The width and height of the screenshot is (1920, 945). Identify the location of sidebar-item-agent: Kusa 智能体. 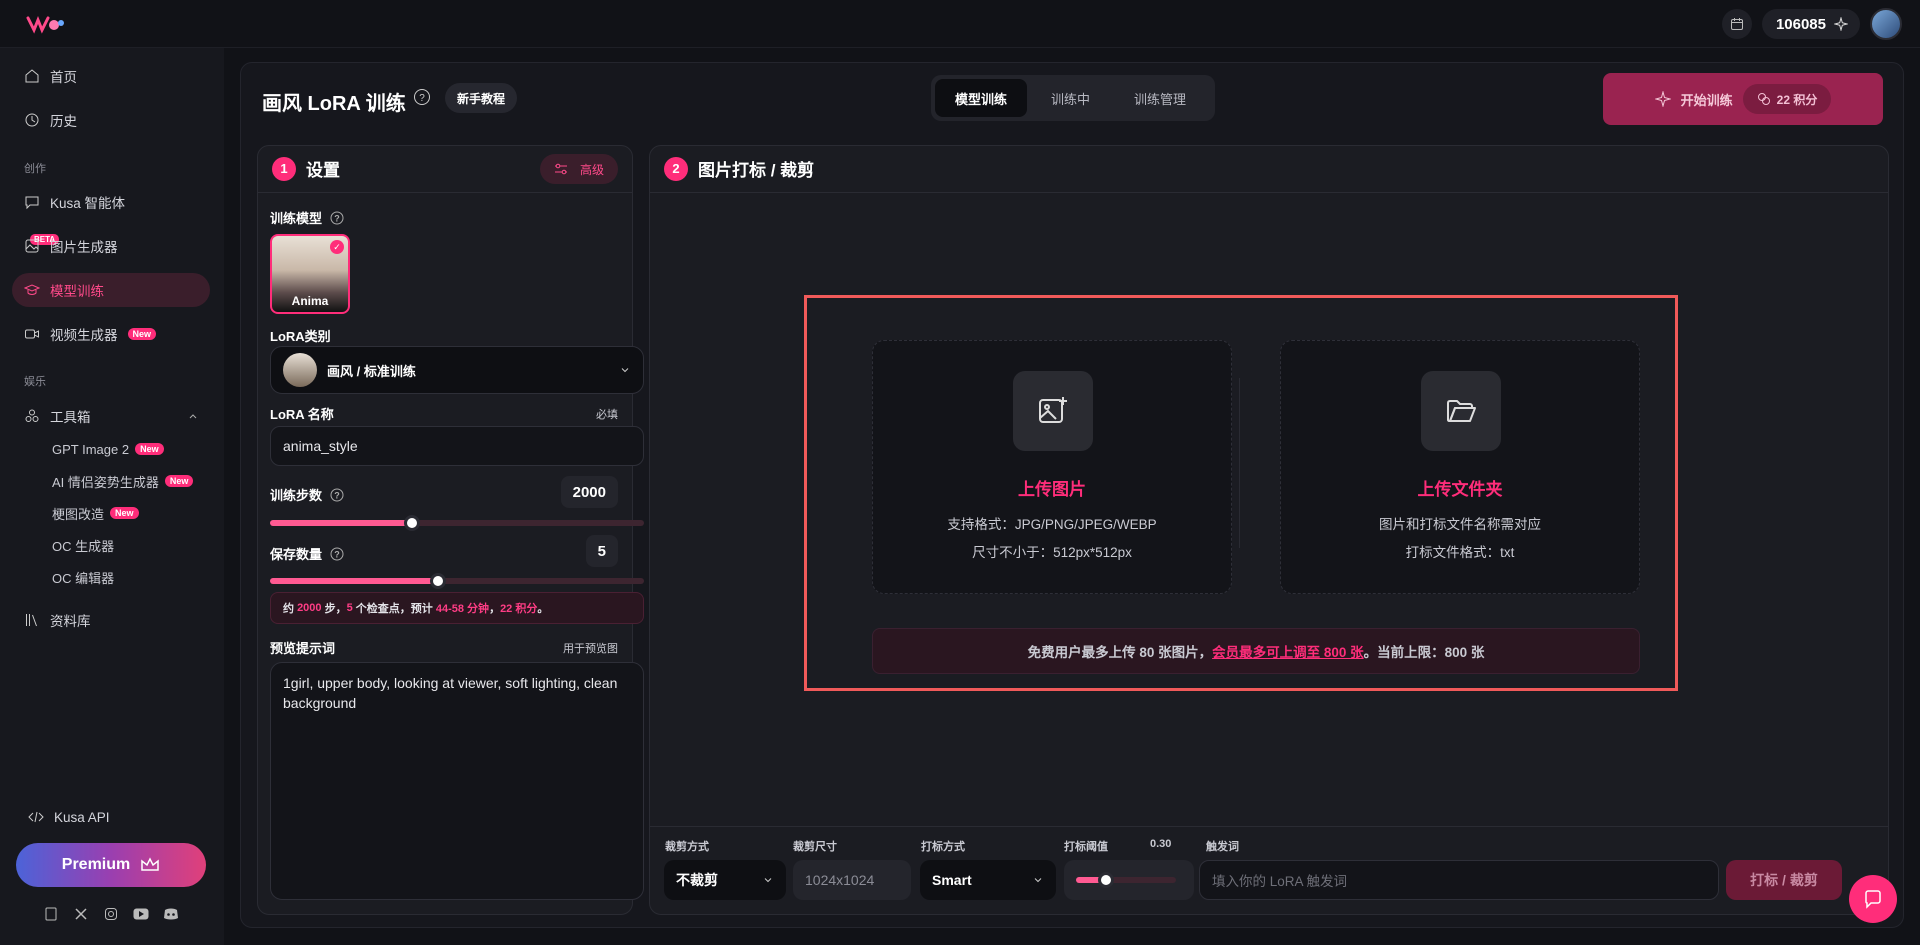
(111, 202).